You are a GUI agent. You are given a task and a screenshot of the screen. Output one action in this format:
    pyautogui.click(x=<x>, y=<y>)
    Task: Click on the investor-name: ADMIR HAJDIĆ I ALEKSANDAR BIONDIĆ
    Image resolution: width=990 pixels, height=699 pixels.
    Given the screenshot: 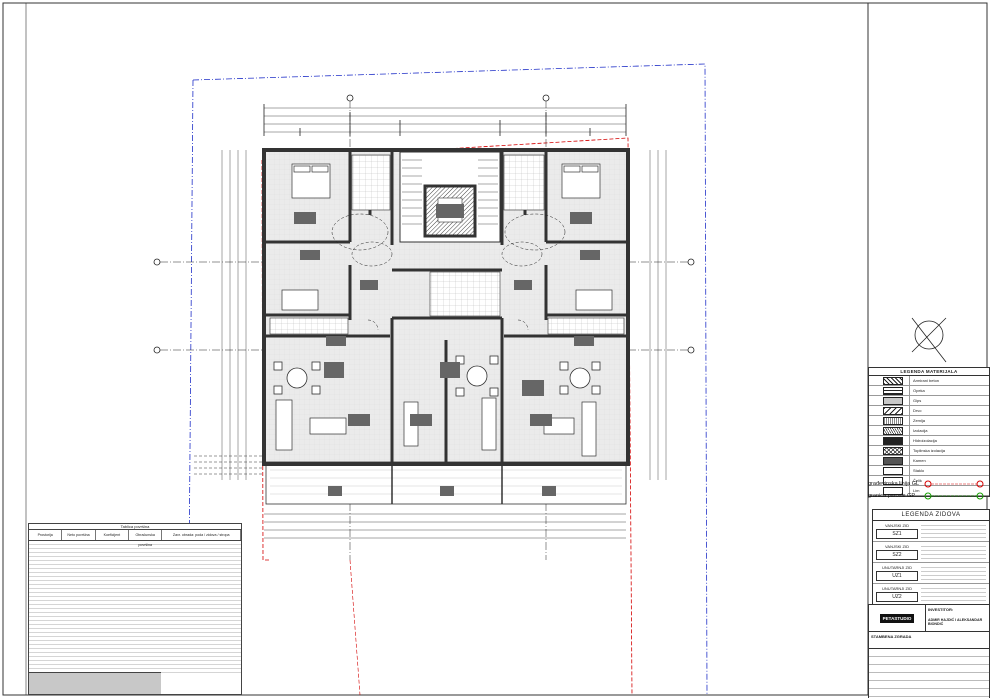 What is the action you would take?
    pyautogui.click(x=955, y=622)
    